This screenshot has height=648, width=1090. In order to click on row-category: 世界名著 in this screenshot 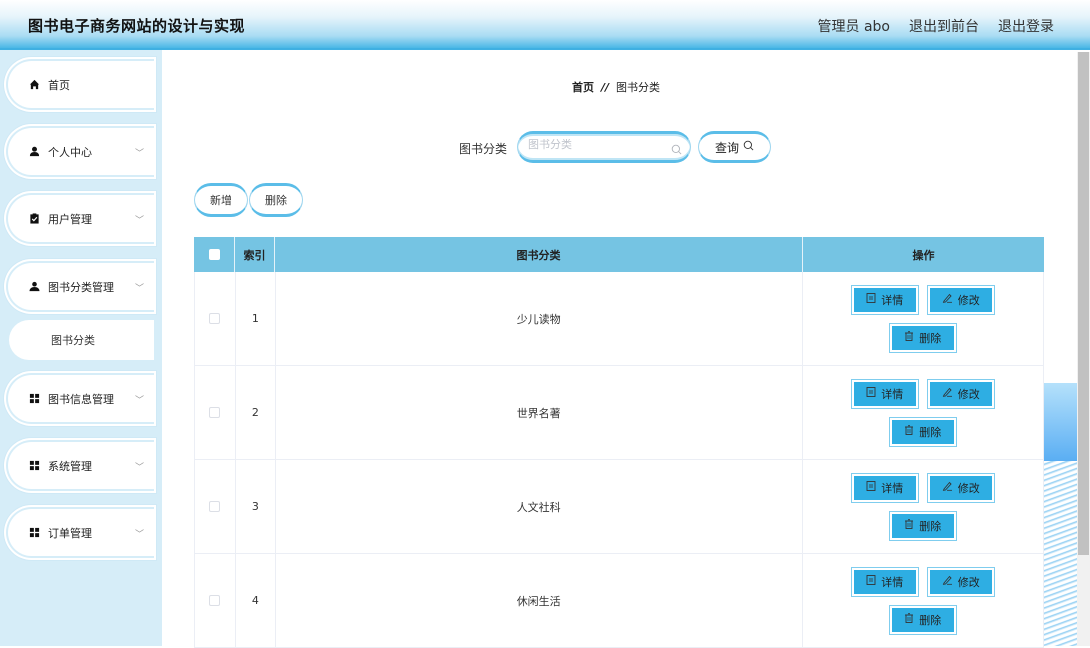, I will do `click(539, 412)`.